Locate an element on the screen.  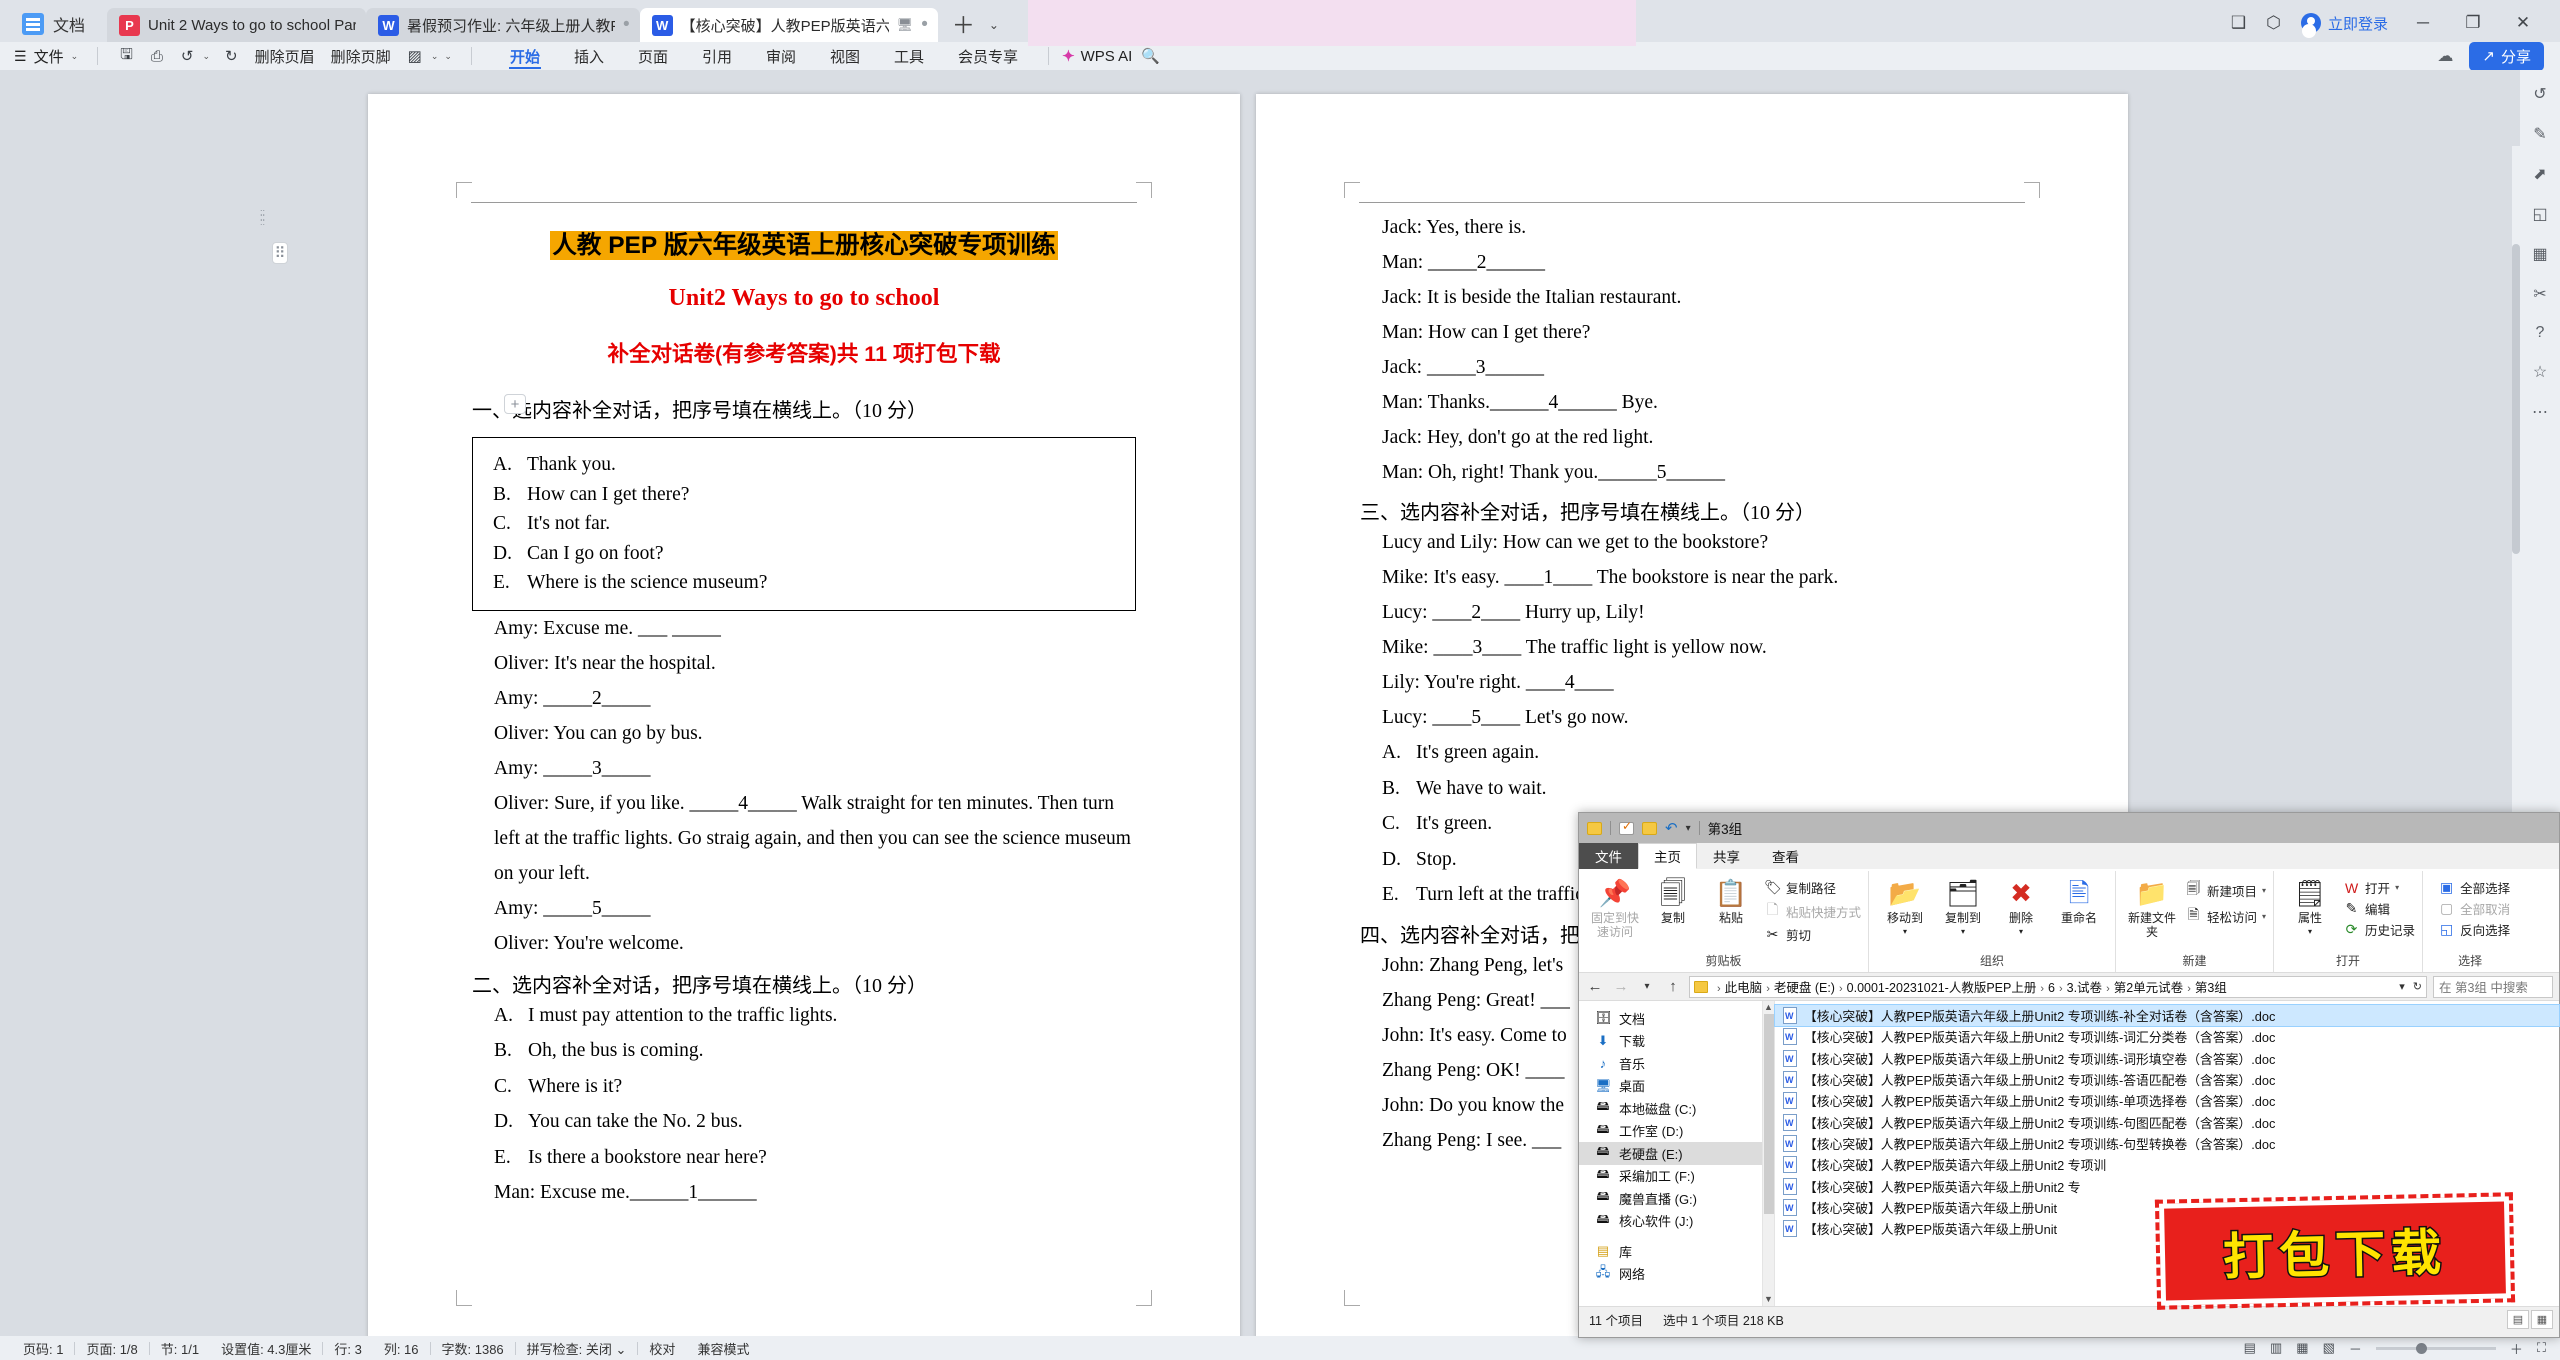
new-folder-button: 📁 新建文件夹 is located at coordinates (2152, 906).